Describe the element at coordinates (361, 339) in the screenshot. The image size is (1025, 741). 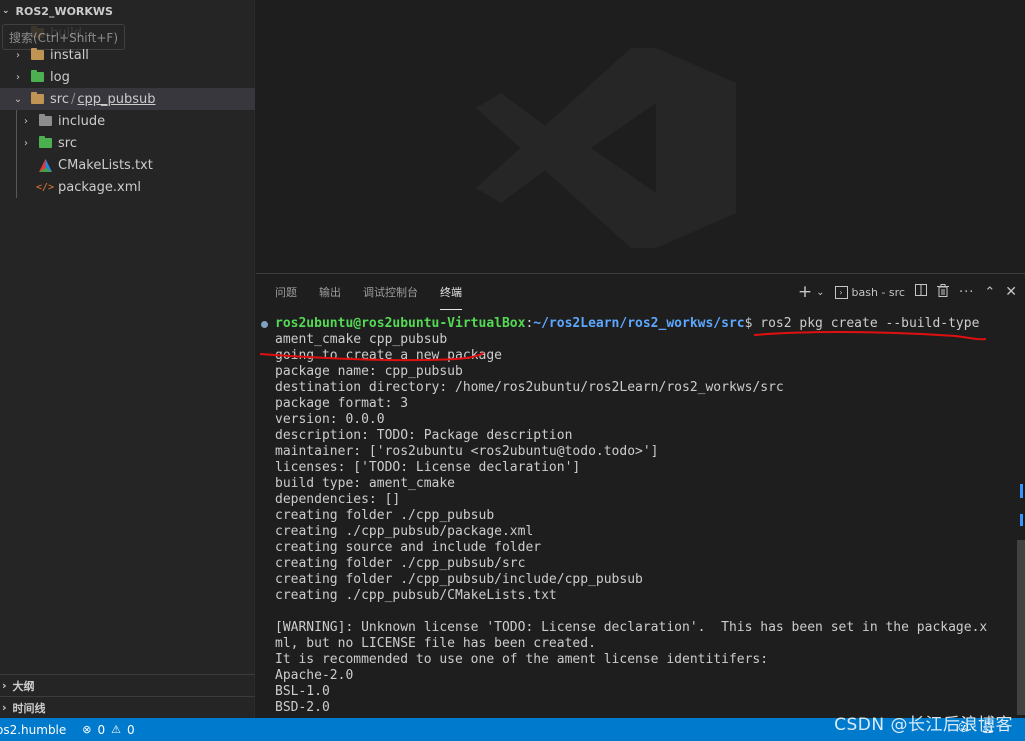
I see `terminal-line: ament_cmake cpp_pubsub` at that location.